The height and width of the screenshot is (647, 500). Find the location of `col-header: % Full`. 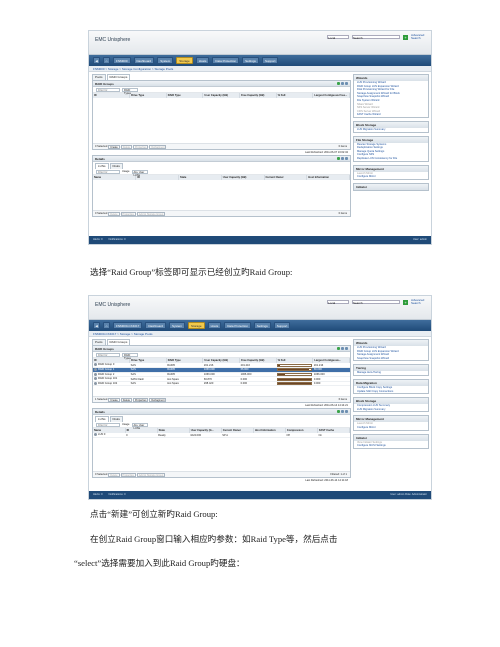

col-header: % Full is located at coordinates (295, 95).